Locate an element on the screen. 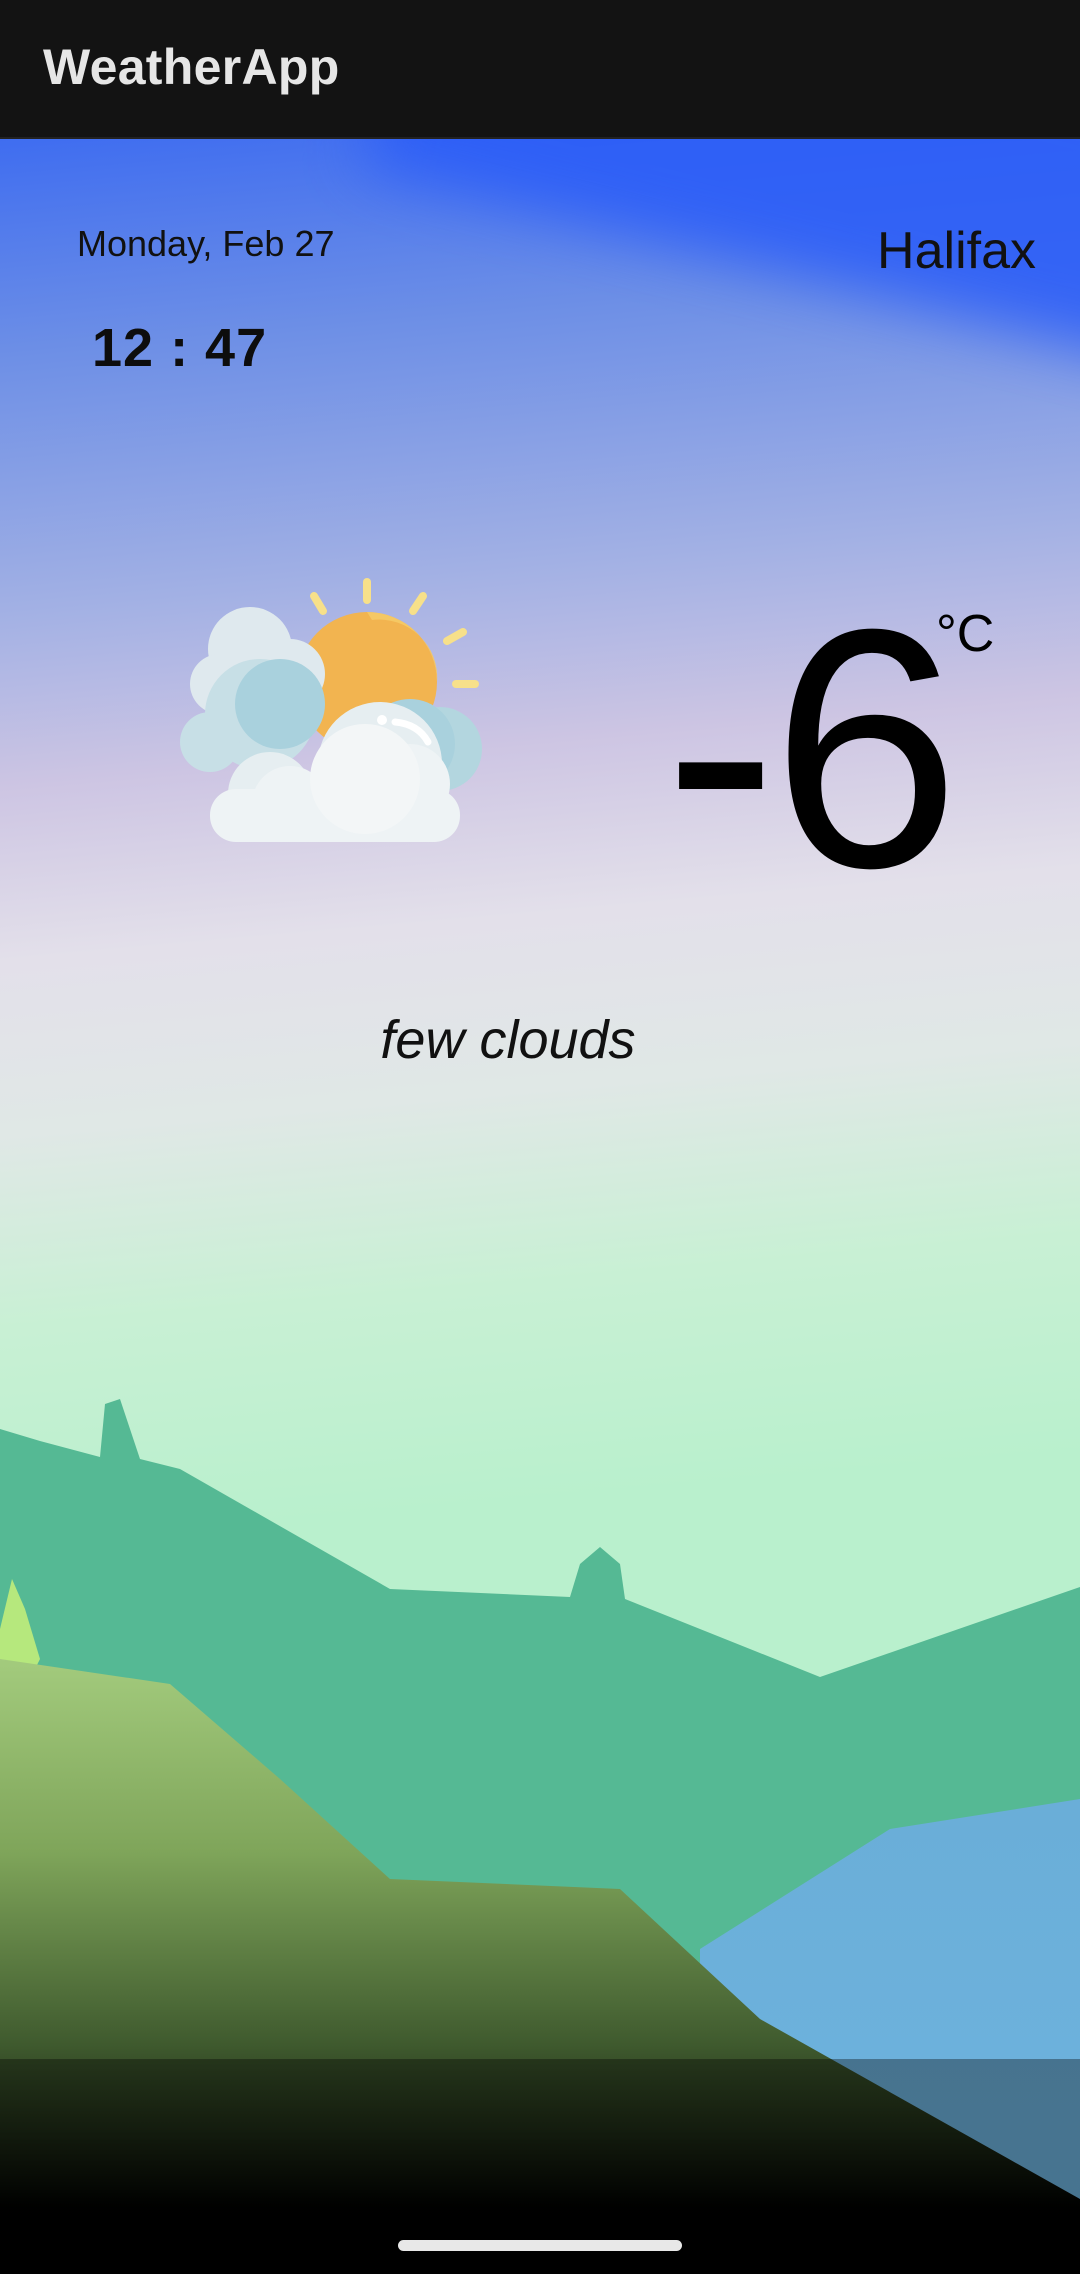 This screenshot has height=2274, width=1080. partly-cloudy-icon is located at coordinates (331, 710).